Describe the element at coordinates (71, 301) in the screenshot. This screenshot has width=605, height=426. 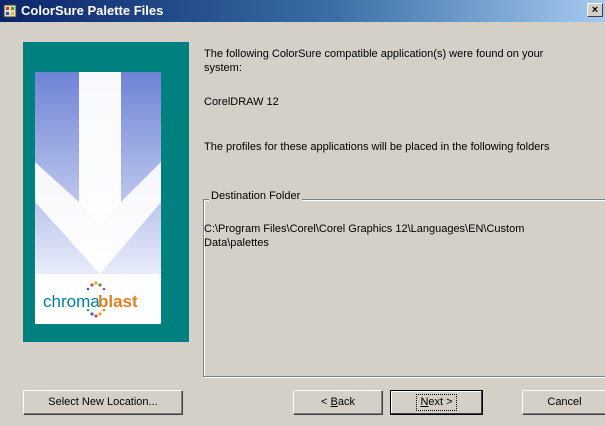
I see `logo-text-left: chroma` at that location.